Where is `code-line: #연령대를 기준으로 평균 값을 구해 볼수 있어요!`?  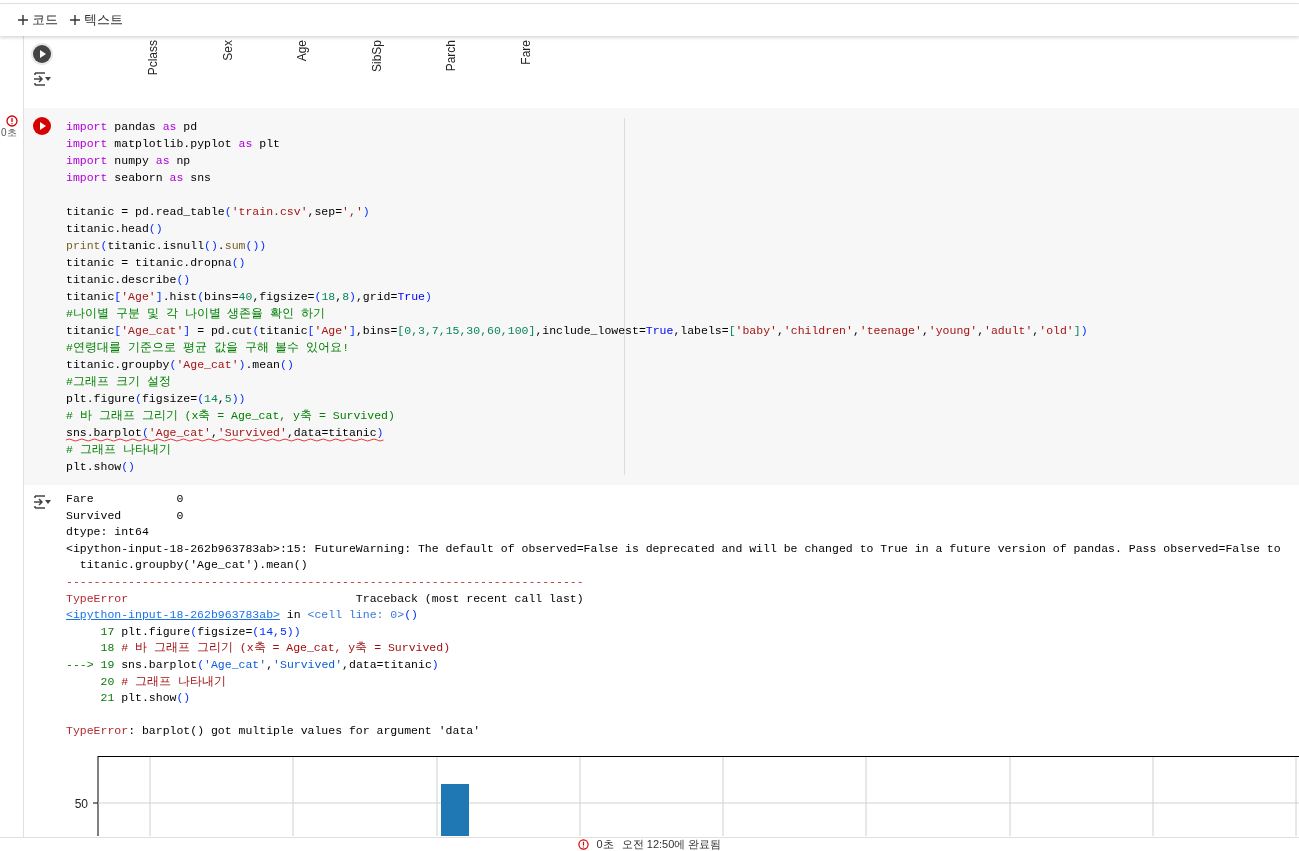 code-line: #연령대를 기준으로 평균 값을 구해 볼수 있어요! is located at coordinates (208, 348).